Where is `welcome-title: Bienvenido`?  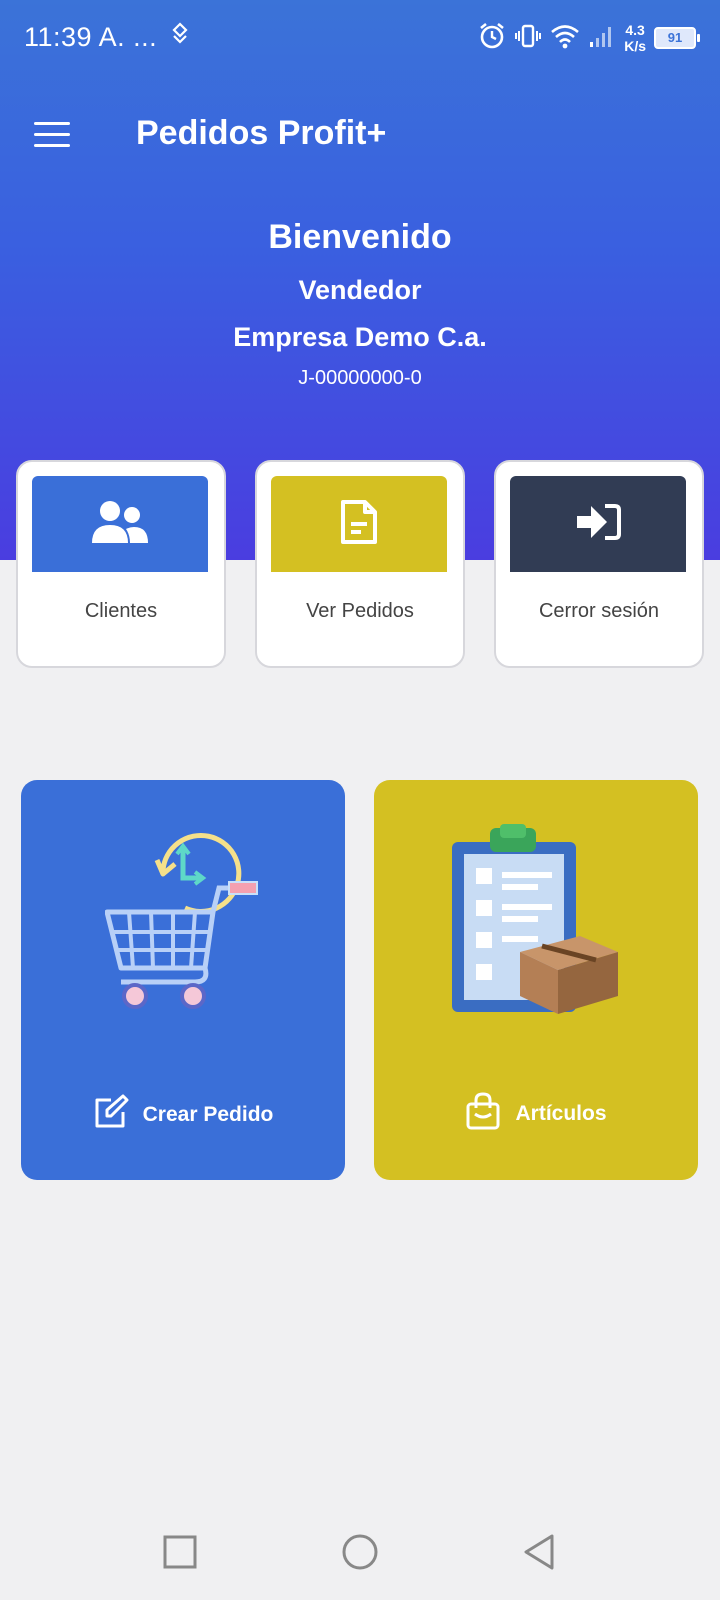
welcome-title: Bienvenido is located at coordinates (360, 237).